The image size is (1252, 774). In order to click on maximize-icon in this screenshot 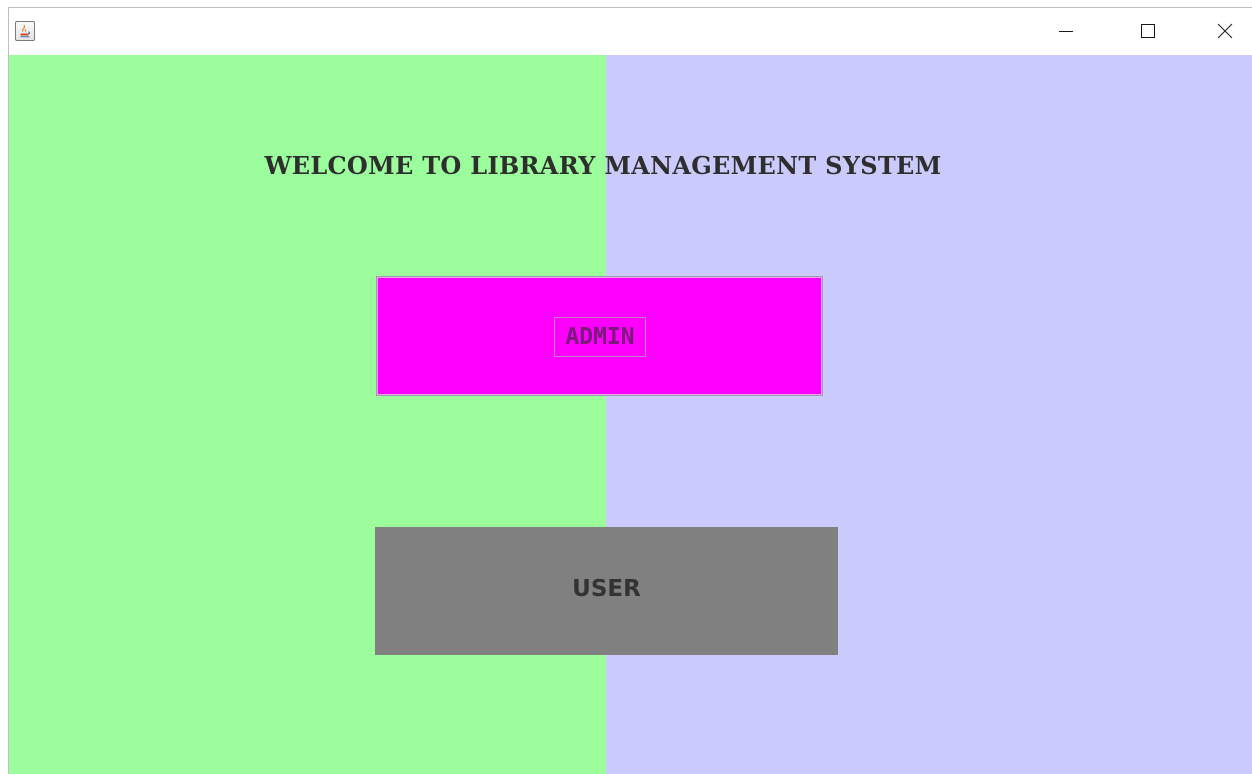, I will do `click(1148, 31)`.